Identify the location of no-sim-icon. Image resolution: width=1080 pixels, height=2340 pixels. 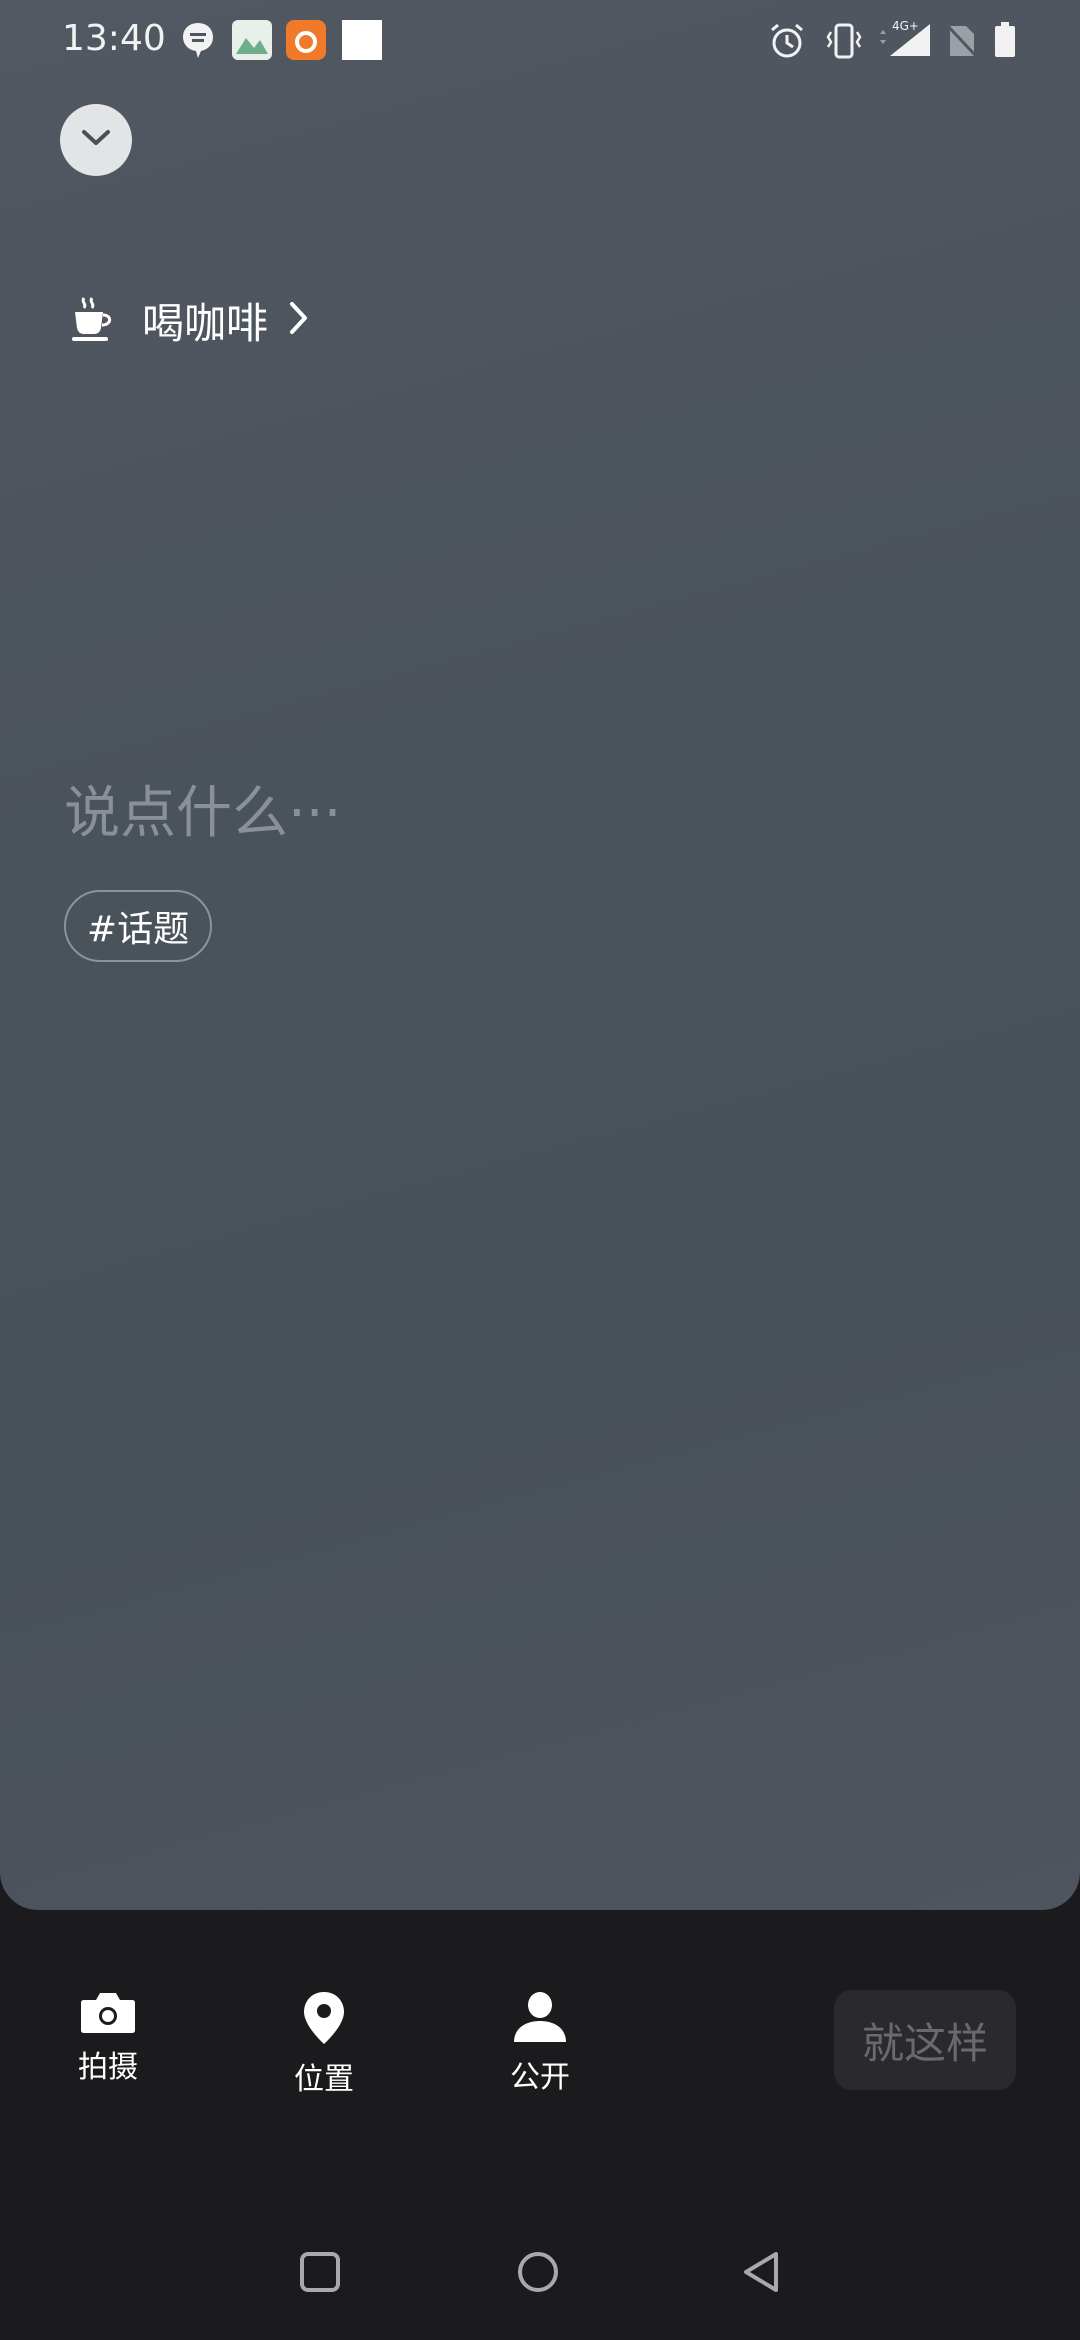
(961, 42).